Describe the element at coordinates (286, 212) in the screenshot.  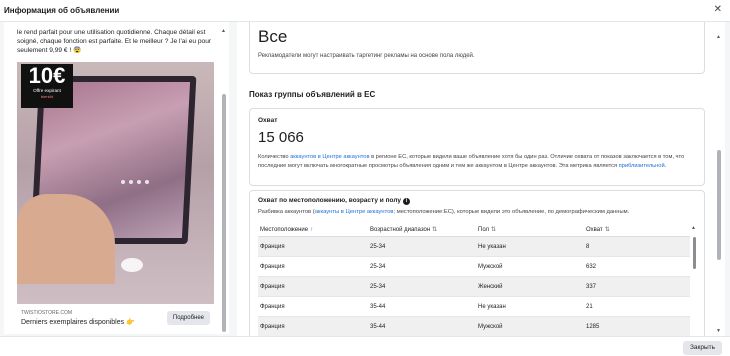
I see `breakdown-desc-text: Разбивка аккаунтов (` at that location.